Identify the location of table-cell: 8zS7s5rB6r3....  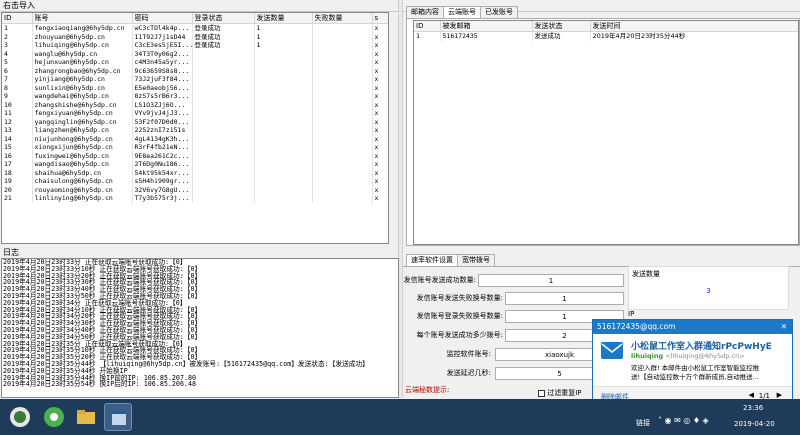
(162, 96).